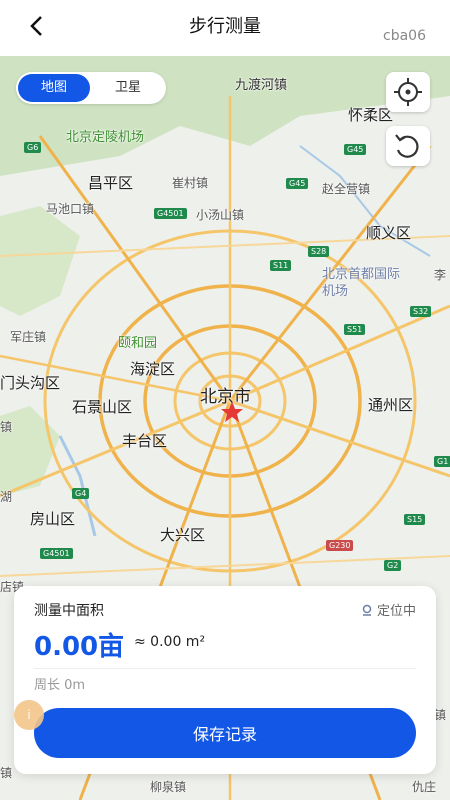  What do you see at coordinates (30, 383) in the screenshot?
I see `map-label: 门头沟区` at bounding box center [30, 383].